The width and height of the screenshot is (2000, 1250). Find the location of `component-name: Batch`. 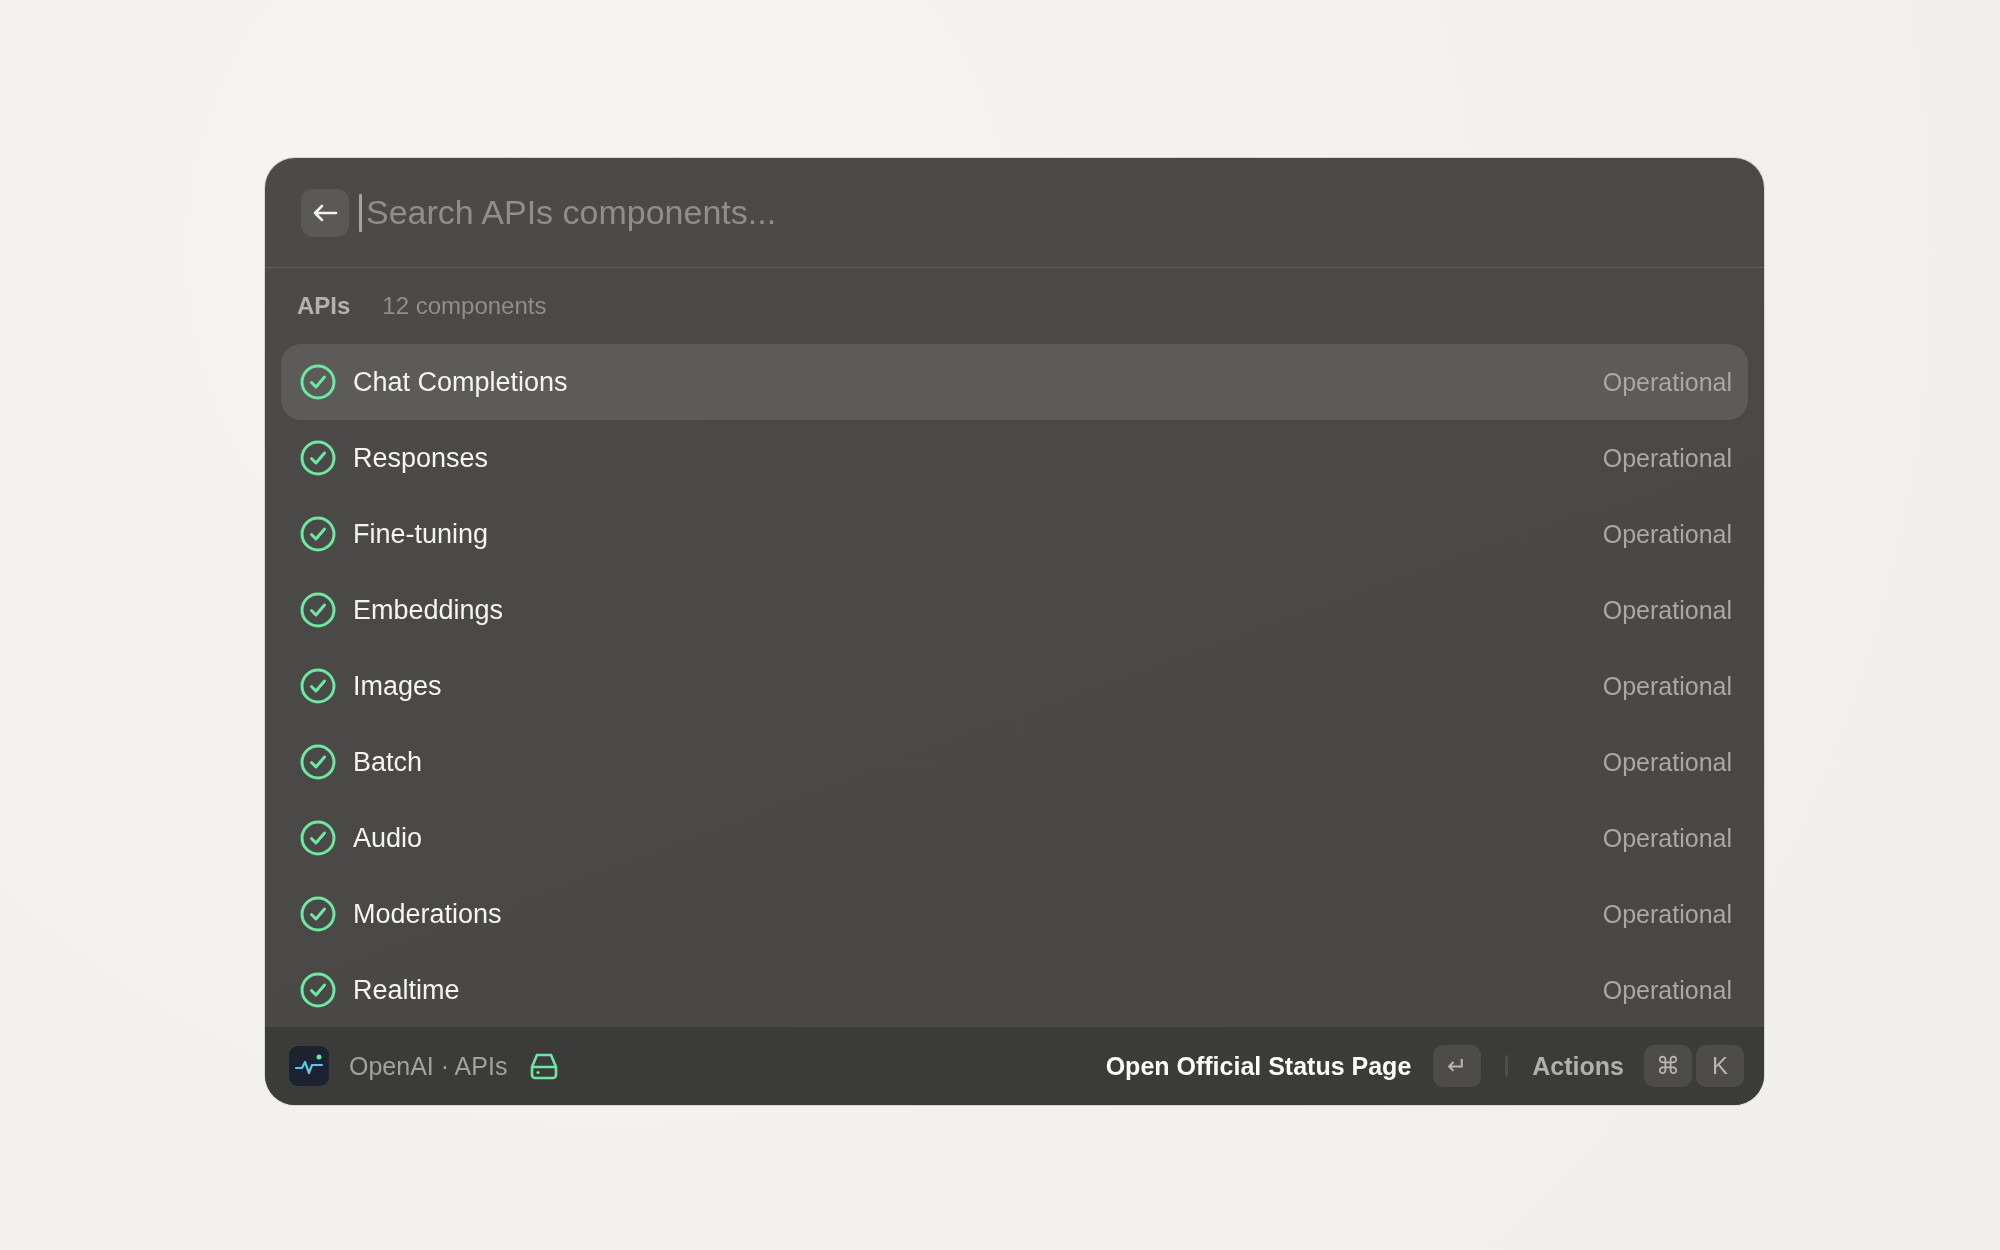

component-name: Batch is located at coordinates (388, 762).